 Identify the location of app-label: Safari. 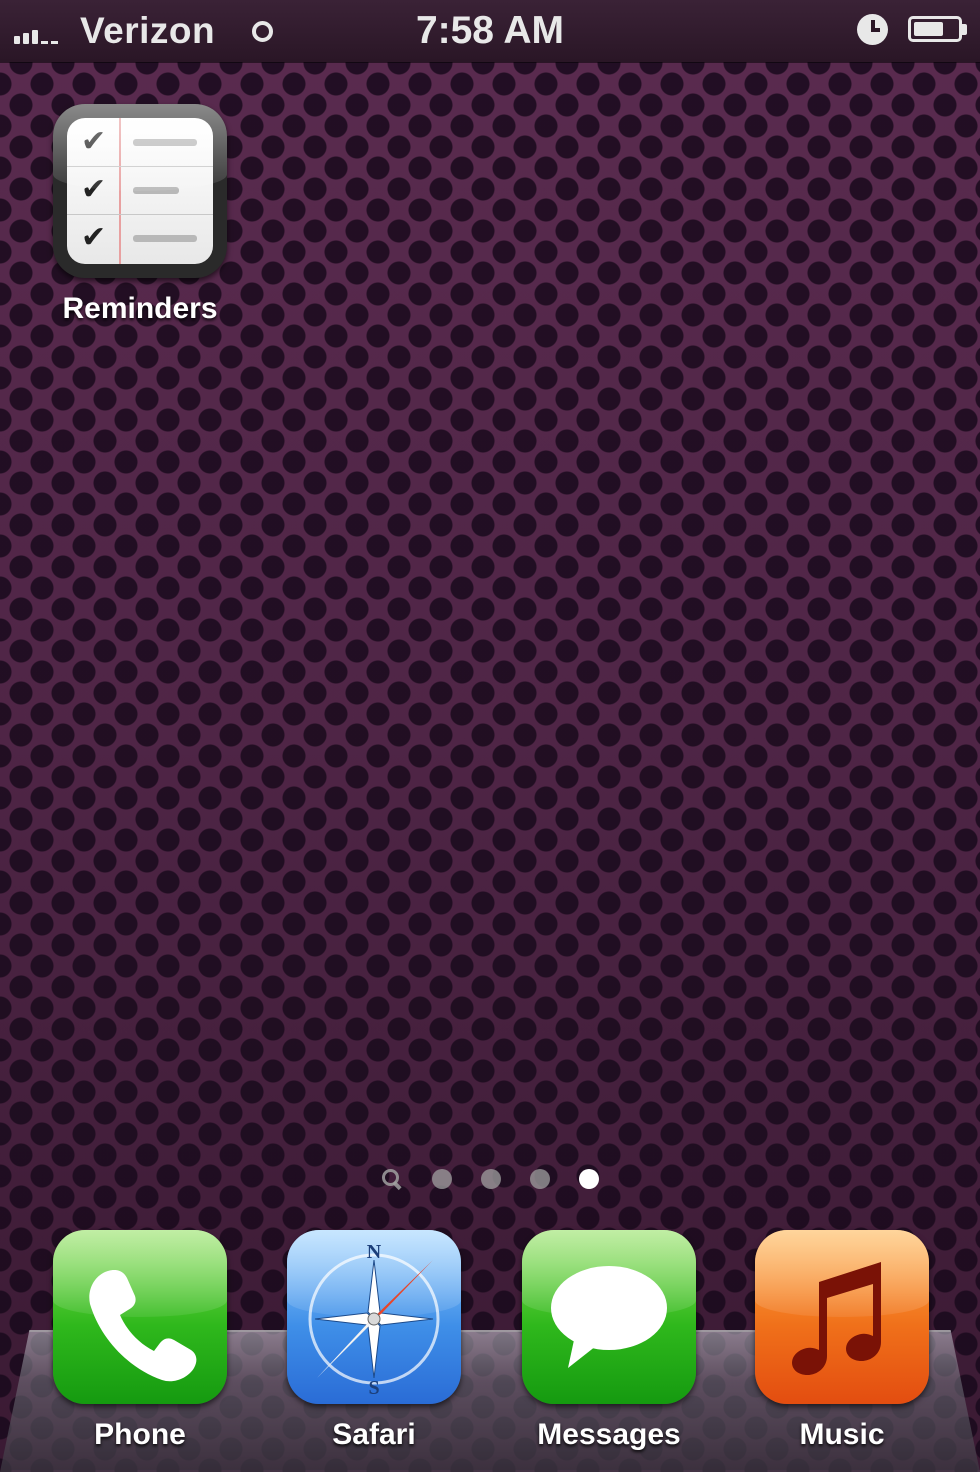
(374, 1434).